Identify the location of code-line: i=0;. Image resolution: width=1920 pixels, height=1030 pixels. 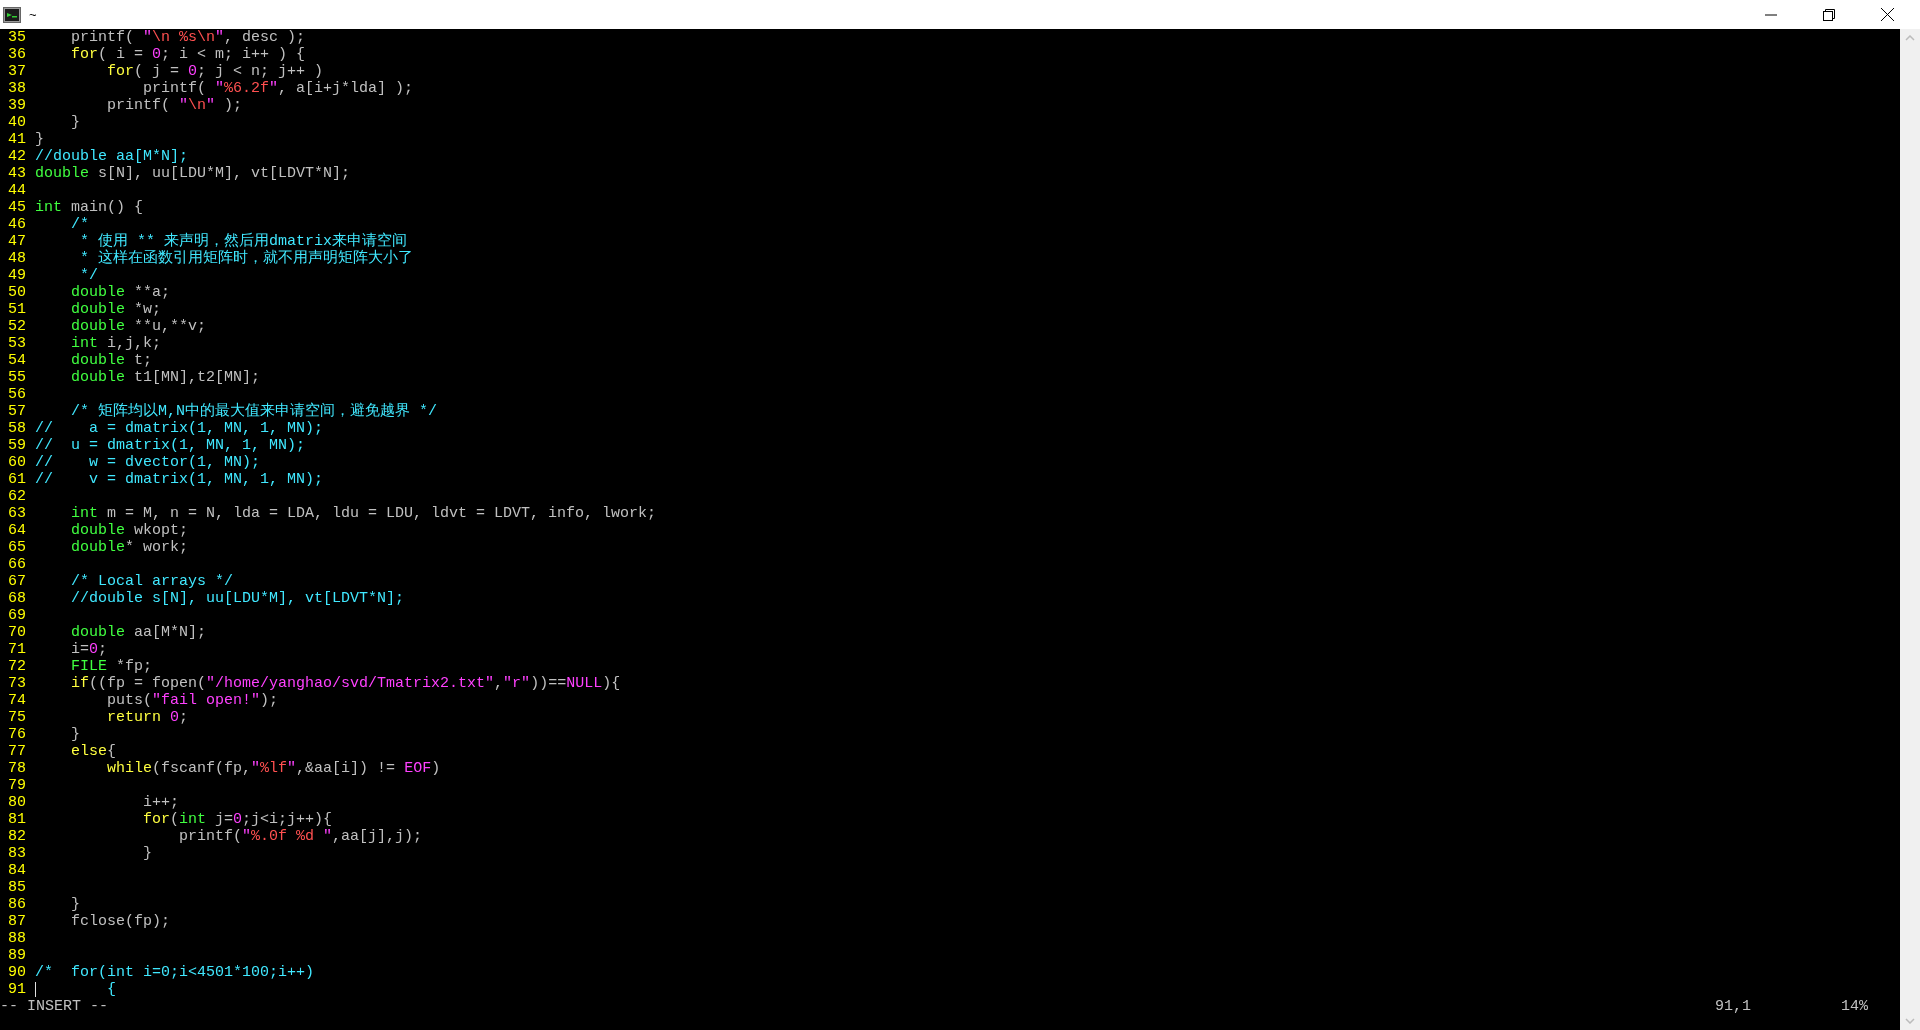
(89, 649).